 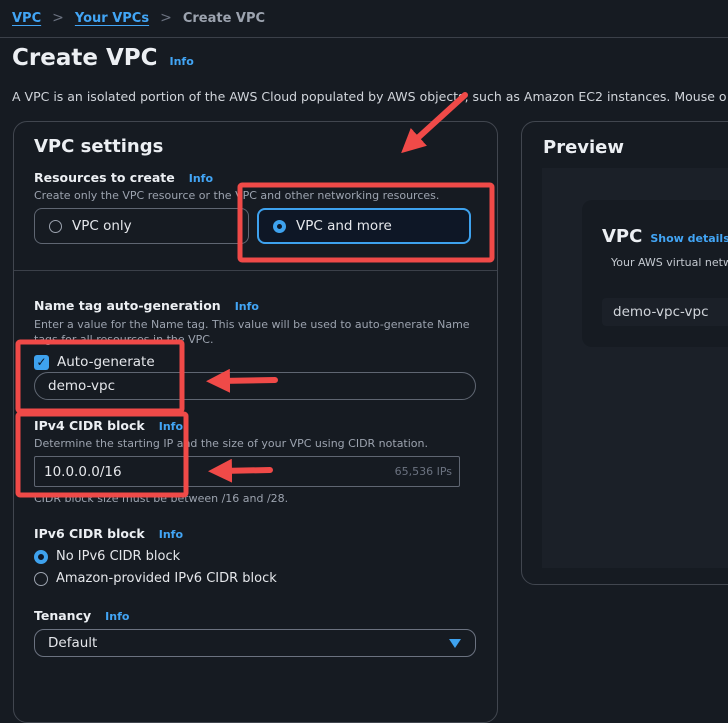 I want to click on resource-option-vpc-and-more: VPC and more, so click(x=364, y=226).